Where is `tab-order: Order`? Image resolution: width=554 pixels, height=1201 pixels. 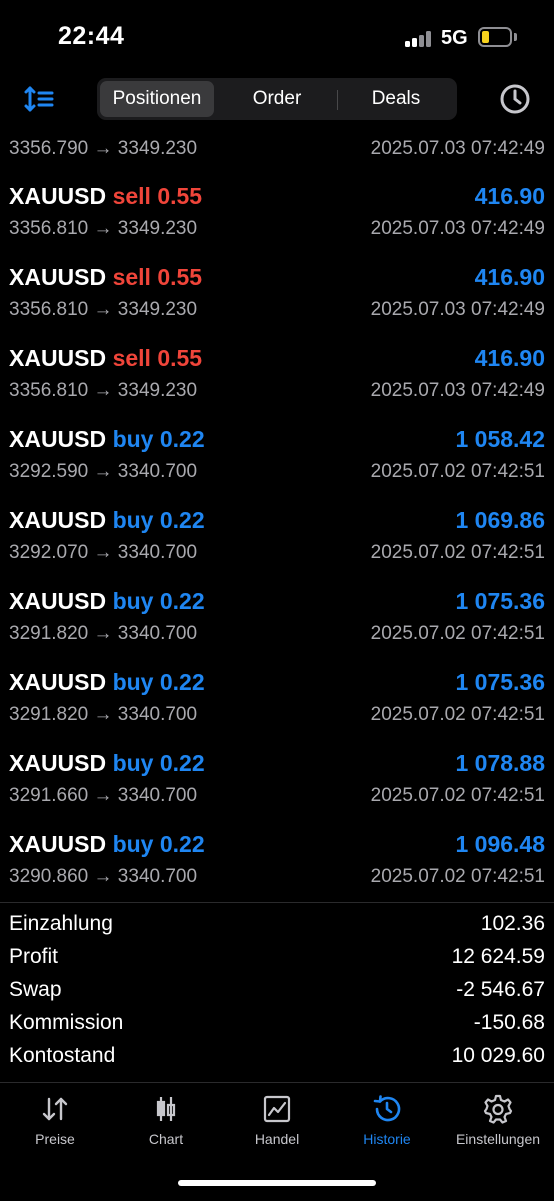 tab-order: Order is located at coordinates (277, 99).